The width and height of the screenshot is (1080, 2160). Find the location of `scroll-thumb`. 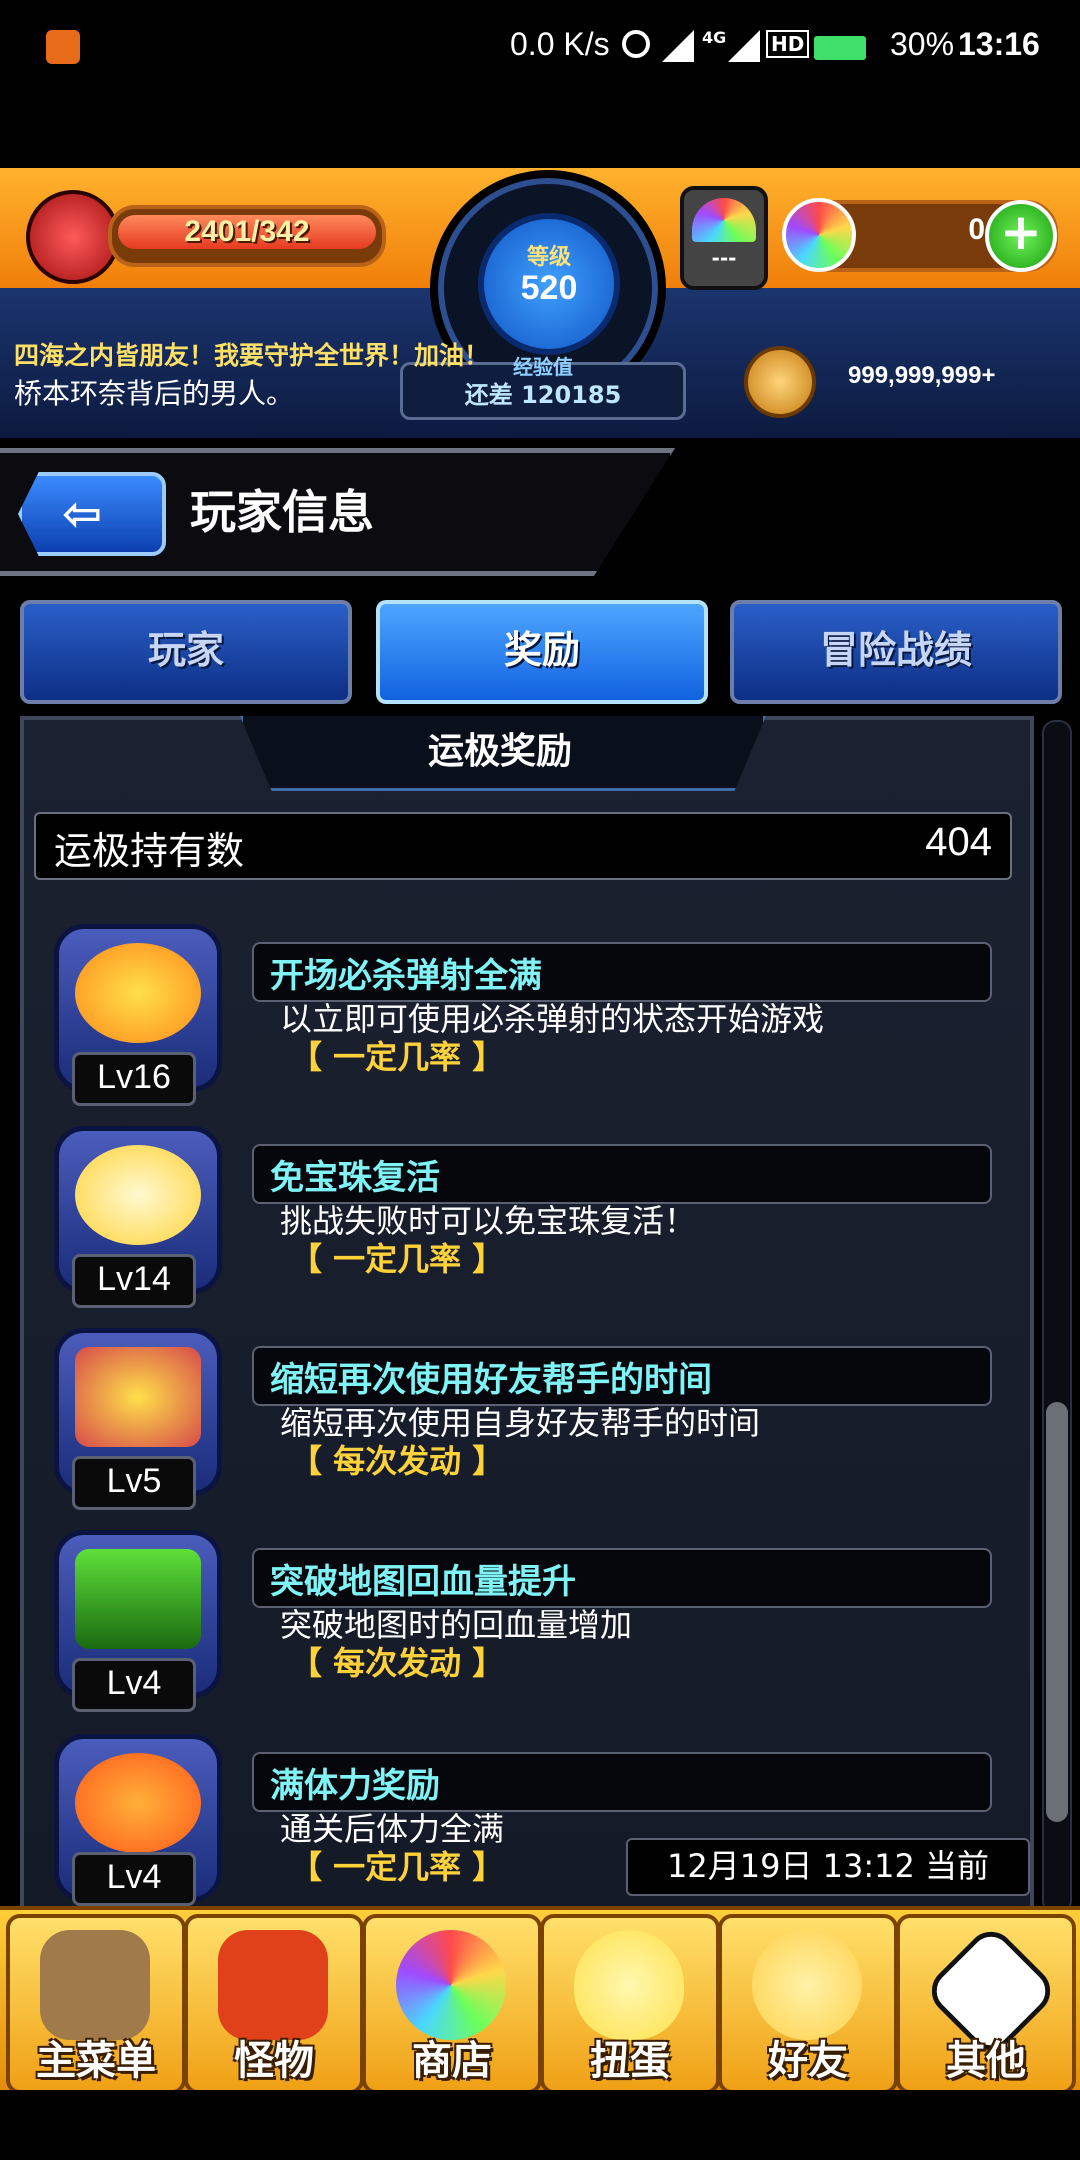

scroll-thumb is located at coordinates (1057, 1612).